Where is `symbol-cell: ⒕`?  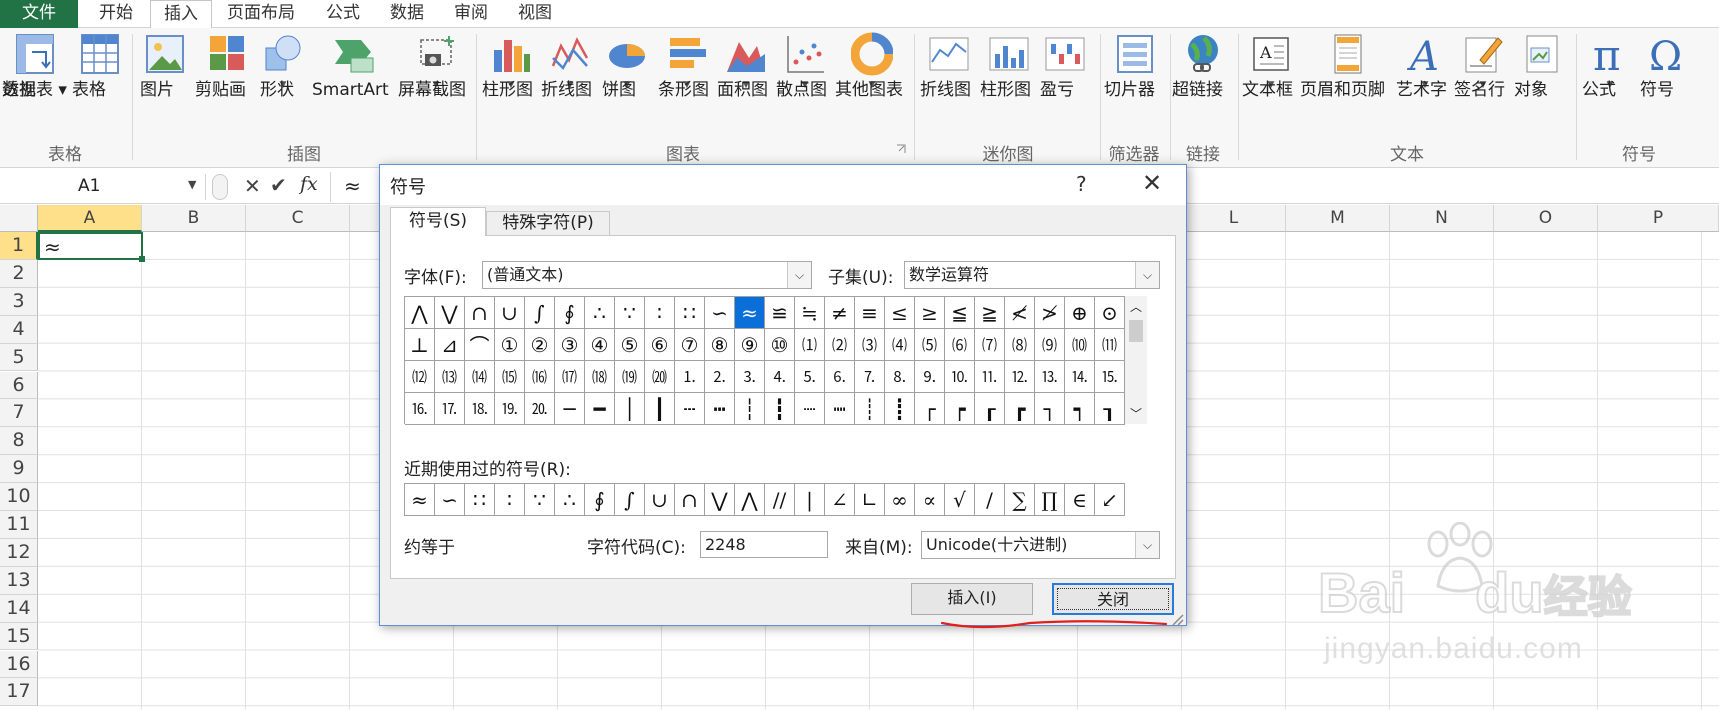
symbol-cell: ⒕ is located at coordinates (1080, 377).